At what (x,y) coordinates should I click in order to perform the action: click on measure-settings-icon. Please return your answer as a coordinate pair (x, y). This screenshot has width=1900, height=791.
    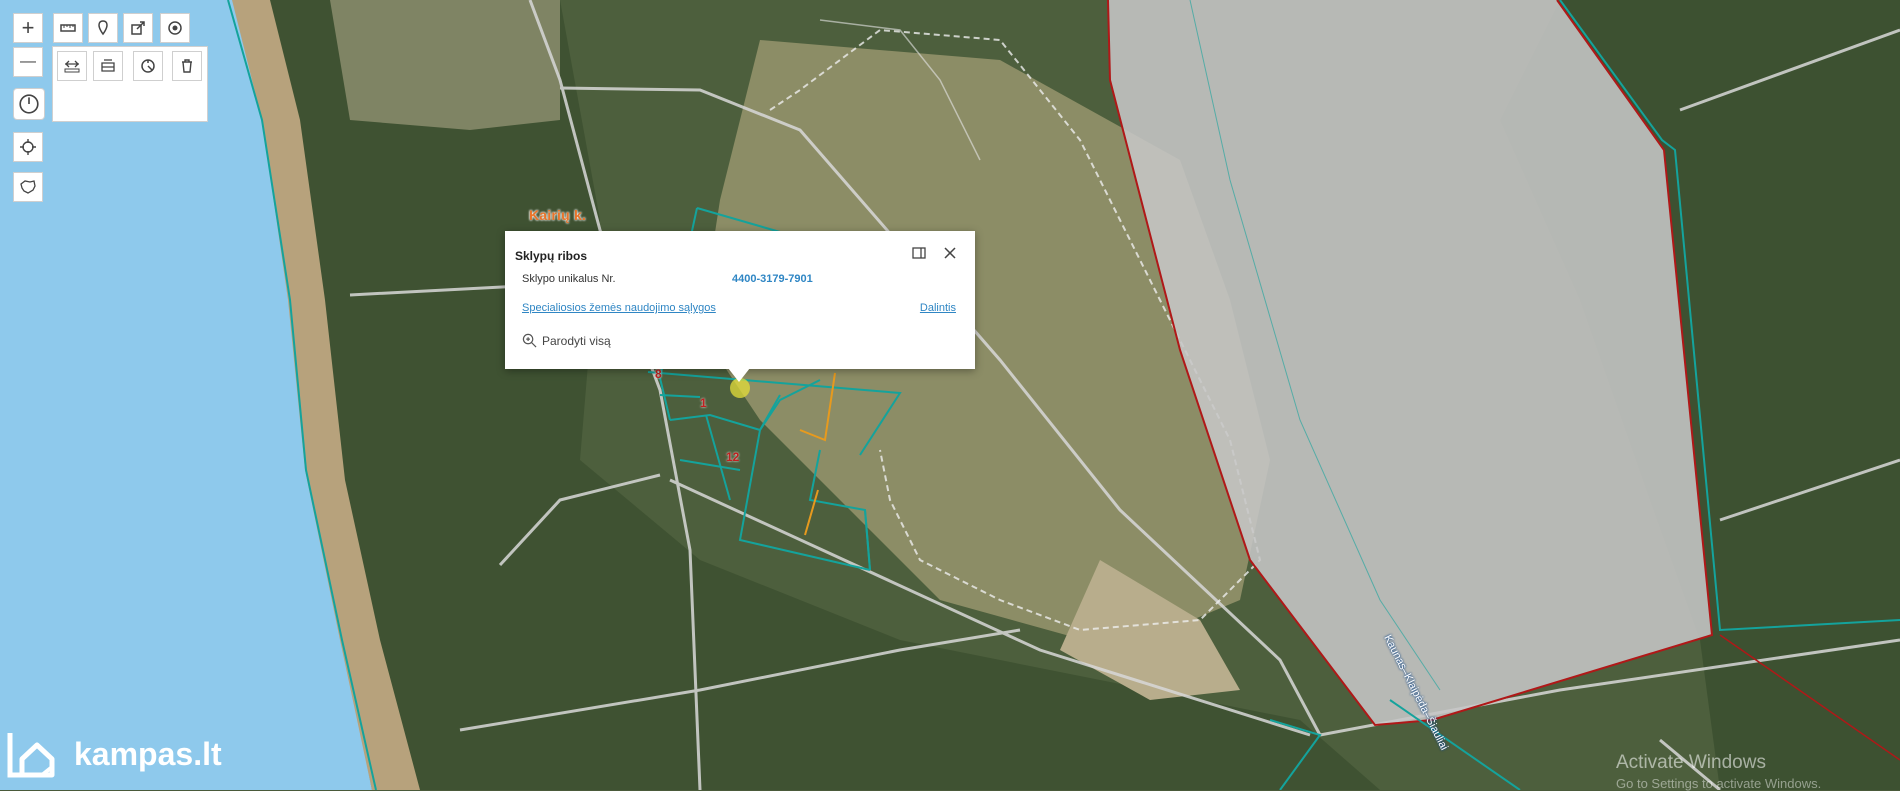
    Looking at the image, I should click on (148, 66).